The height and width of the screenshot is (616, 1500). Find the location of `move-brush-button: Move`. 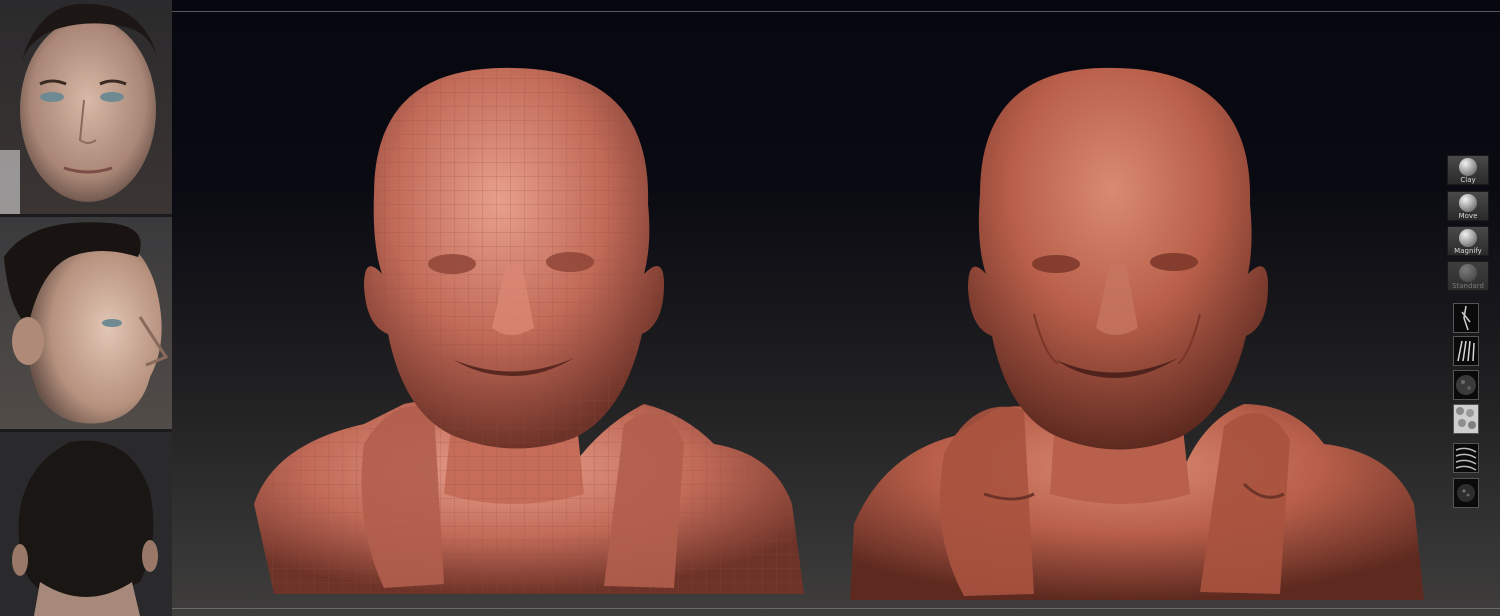

move-brush-button: Move is located at coordinates (1468, 206).